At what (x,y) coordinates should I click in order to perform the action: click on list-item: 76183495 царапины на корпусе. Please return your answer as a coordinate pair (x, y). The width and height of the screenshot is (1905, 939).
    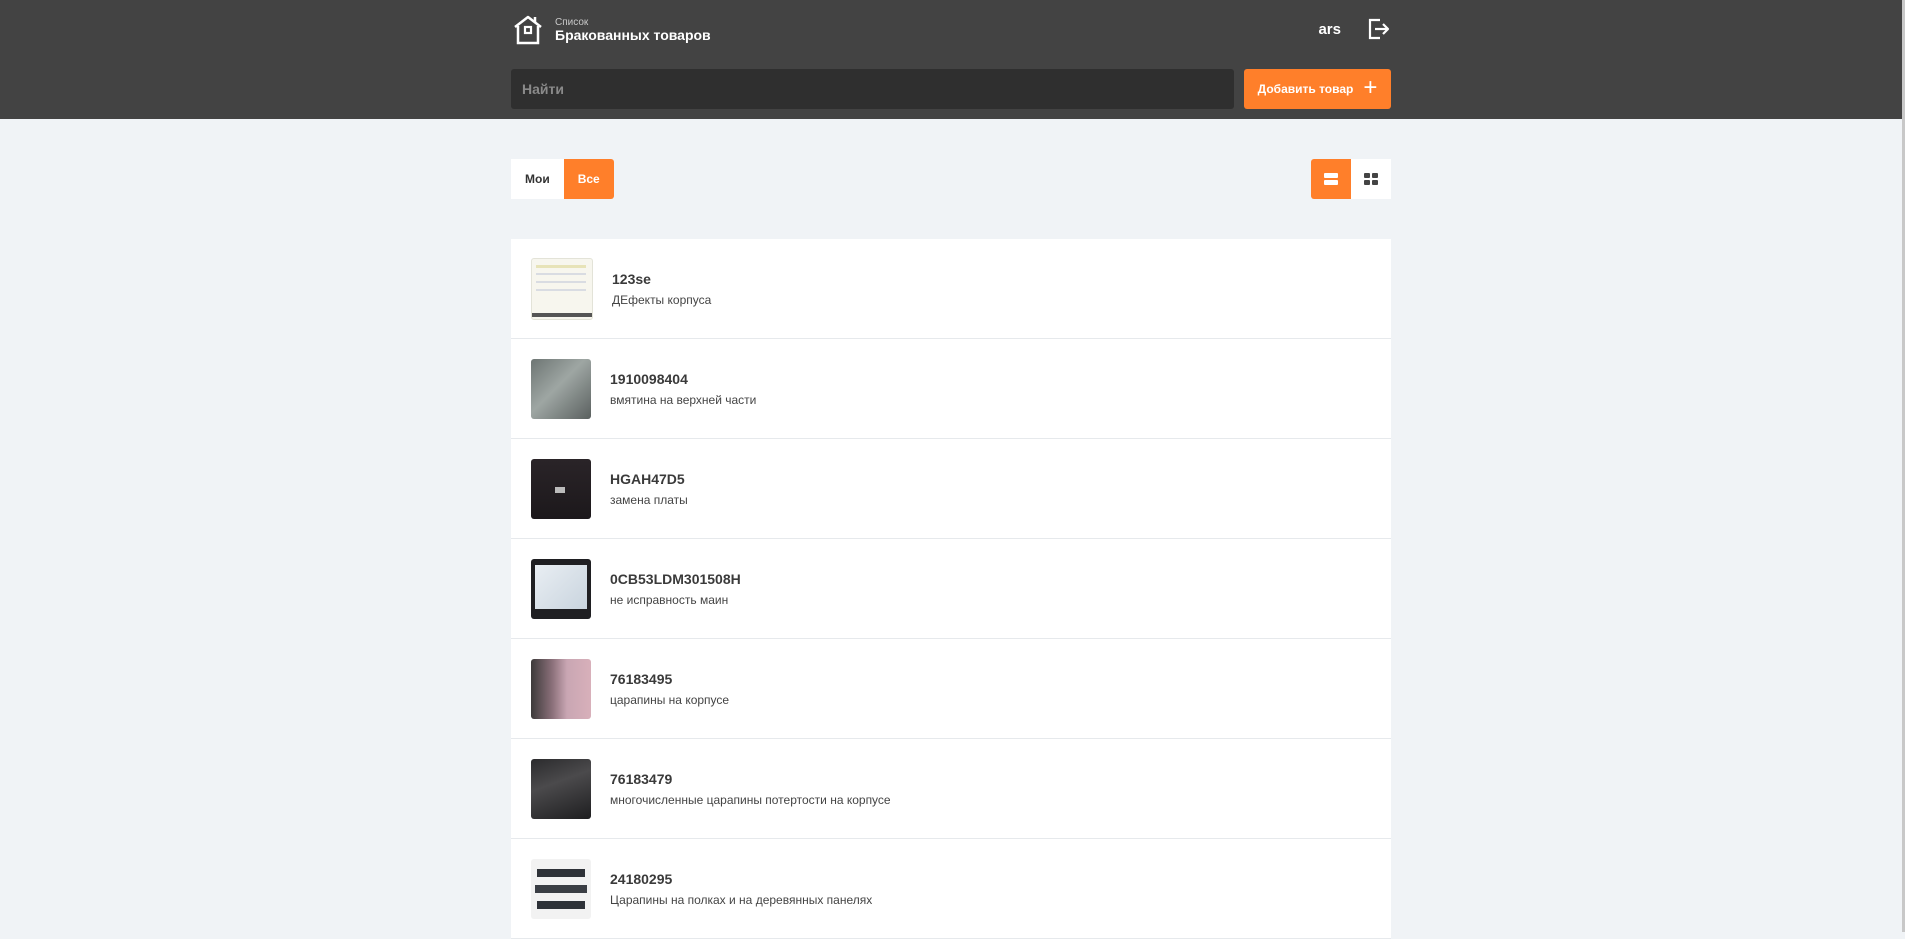
    Looking at the image, I should click on (951, 689).